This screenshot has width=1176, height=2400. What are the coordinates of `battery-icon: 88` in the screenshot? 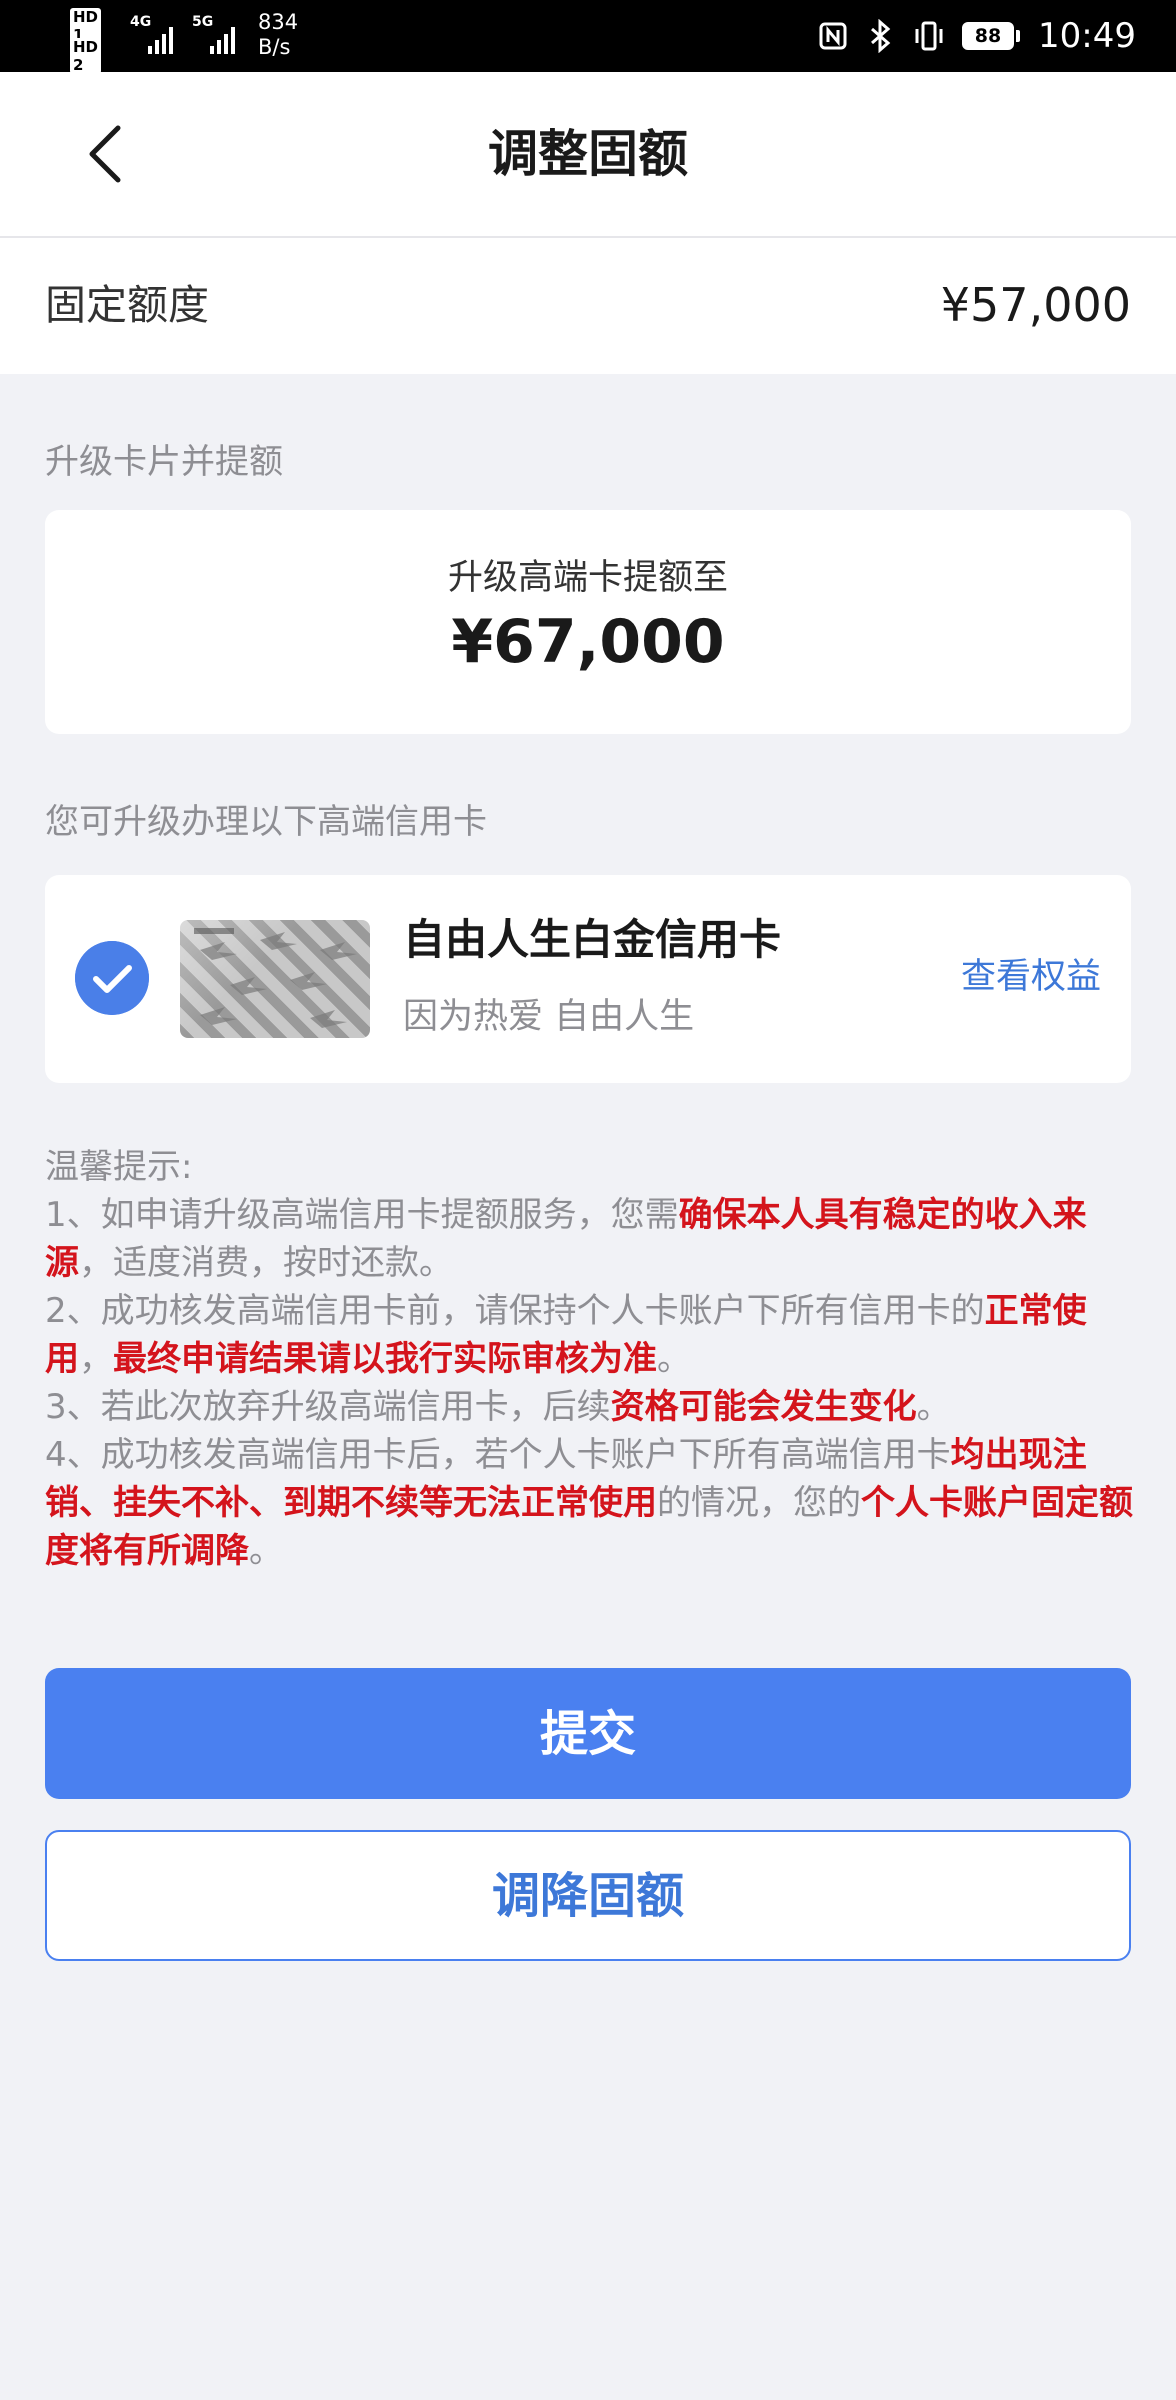 It's located at (991, 36).